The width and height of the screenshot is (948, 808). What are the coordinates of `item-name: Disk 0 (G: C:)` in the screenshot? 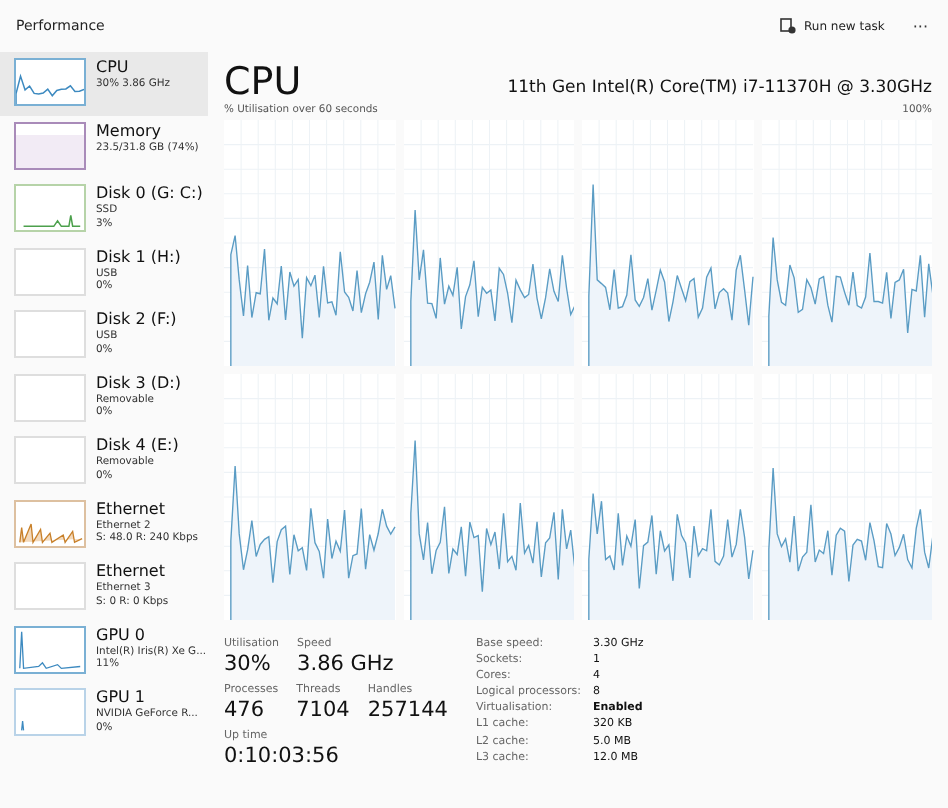 It's located at (148, 194).